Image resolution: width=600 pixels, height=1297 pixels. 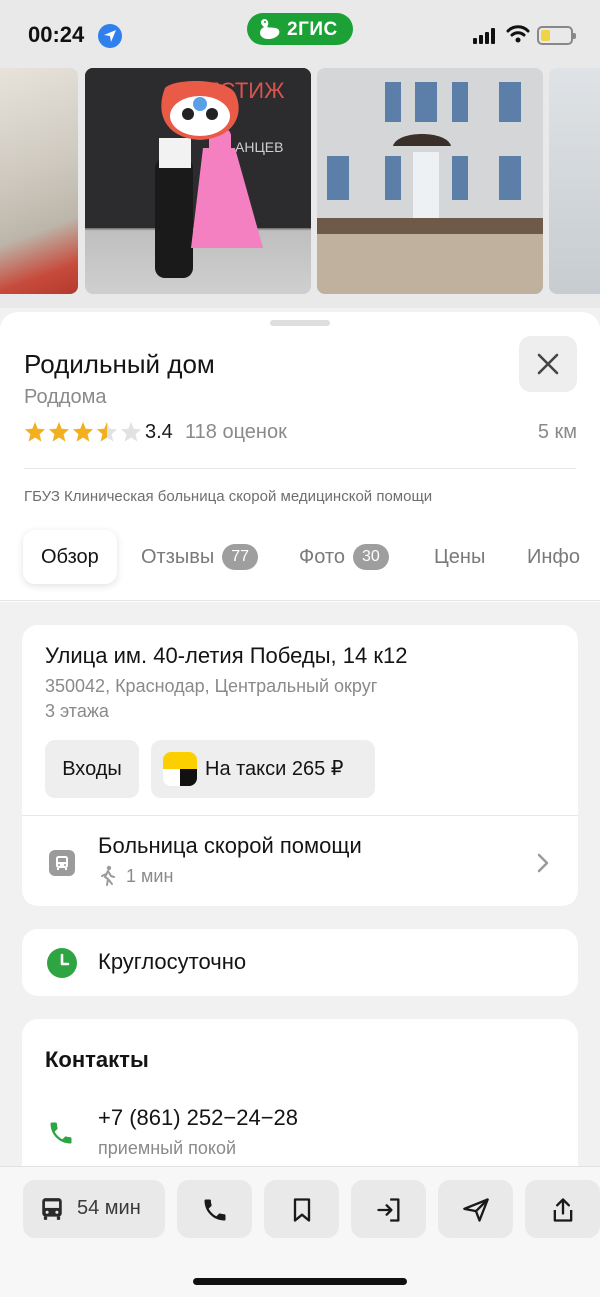 I want to click on half-star-icon, so click(x=107, y=431).